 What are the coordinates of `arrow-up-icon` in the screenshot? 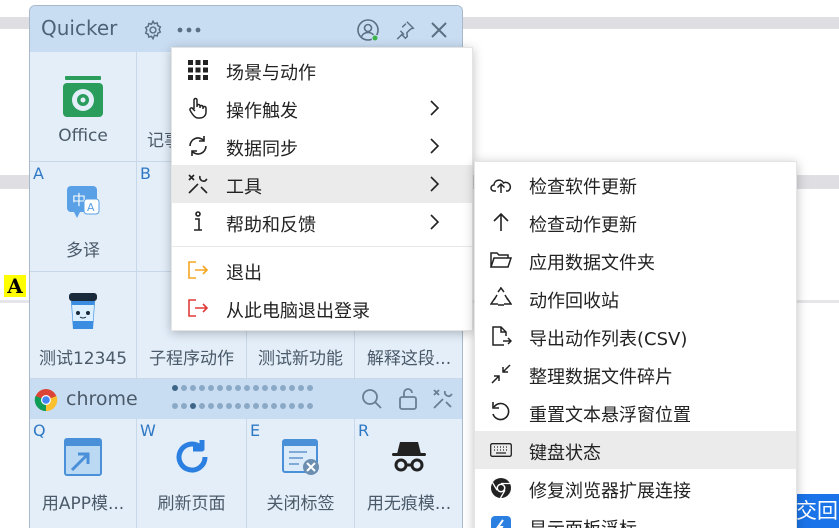 It's located at (501, 222).